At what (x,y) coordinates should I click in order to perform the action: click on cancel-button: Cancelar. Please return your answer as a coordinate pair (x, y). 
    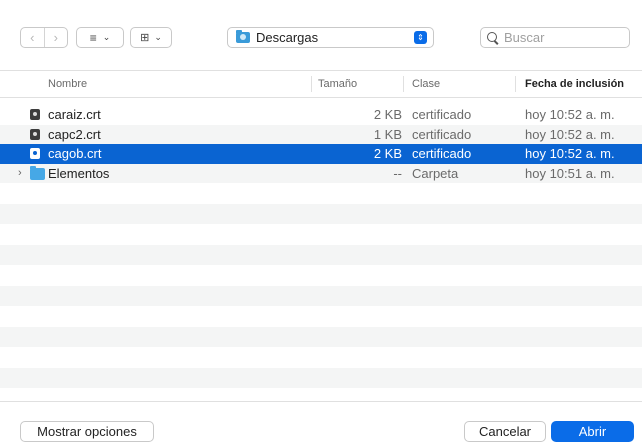
    Looking at the image, I should click on (505, 431).